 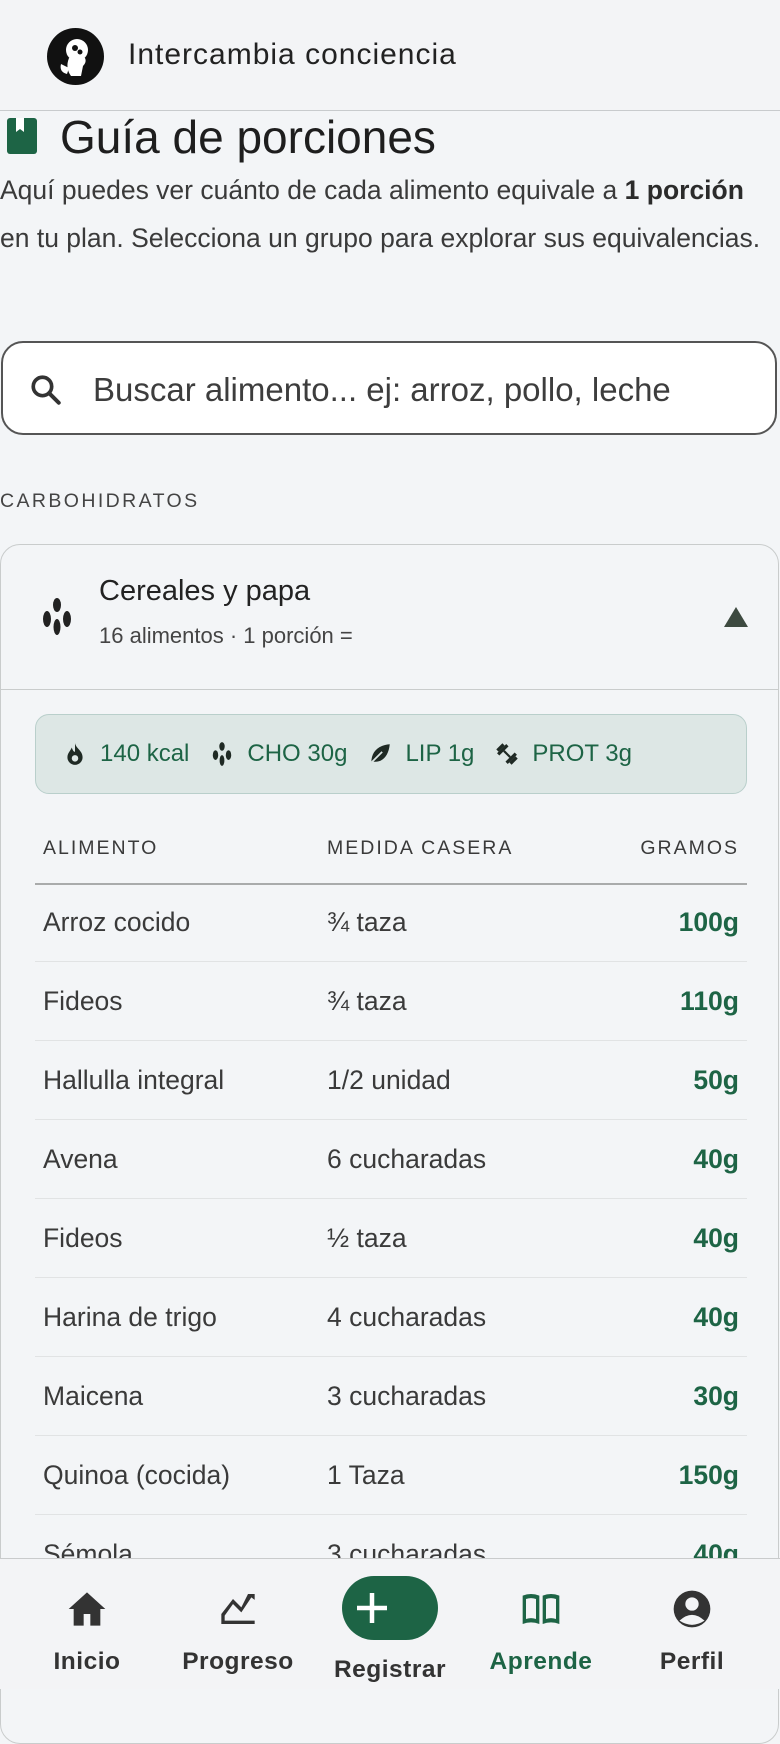 What do you see at coordinates (423, 390) in the screenshot?
I see `search-input` at bounding box center [423, 390].